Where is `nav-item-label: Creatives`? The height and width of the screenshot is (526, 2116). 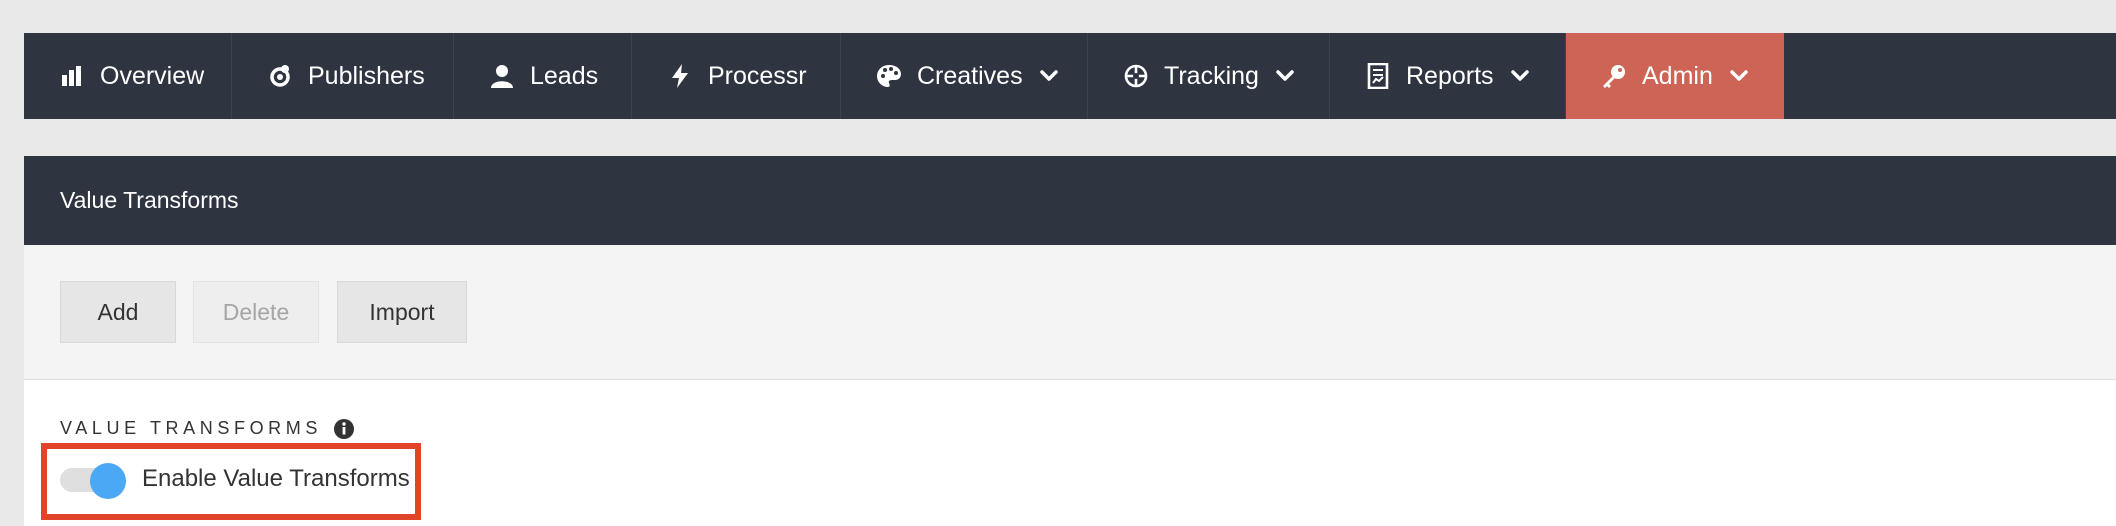 nav-item-label: Creatives is located at coordinates (970, 75).